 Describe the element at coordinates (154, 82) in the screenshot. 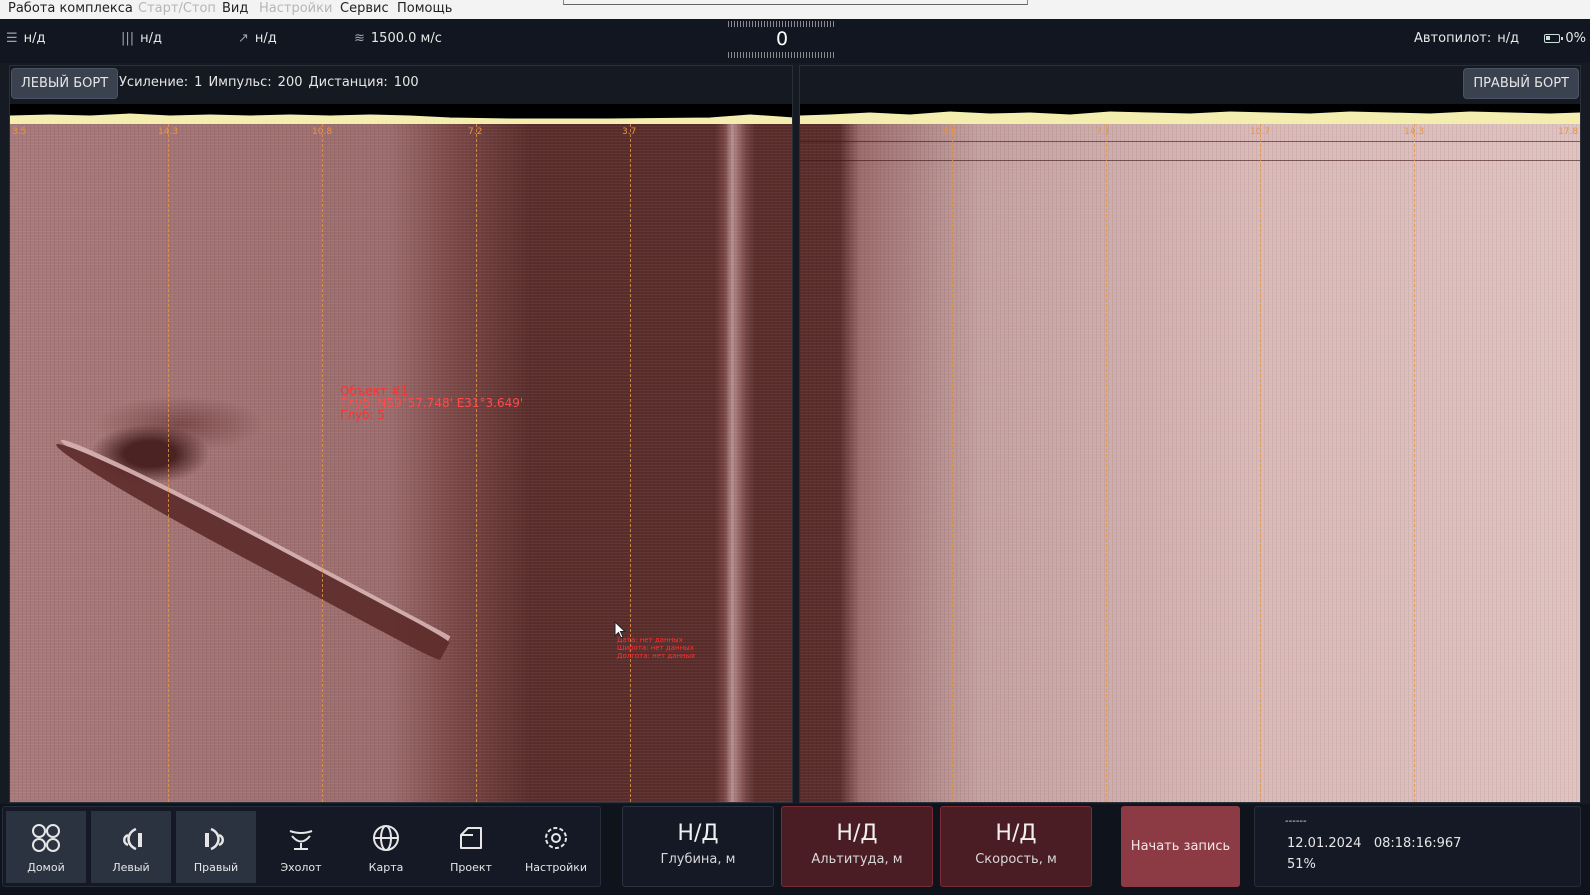

I see `gain-label: Усиление:` at that location.